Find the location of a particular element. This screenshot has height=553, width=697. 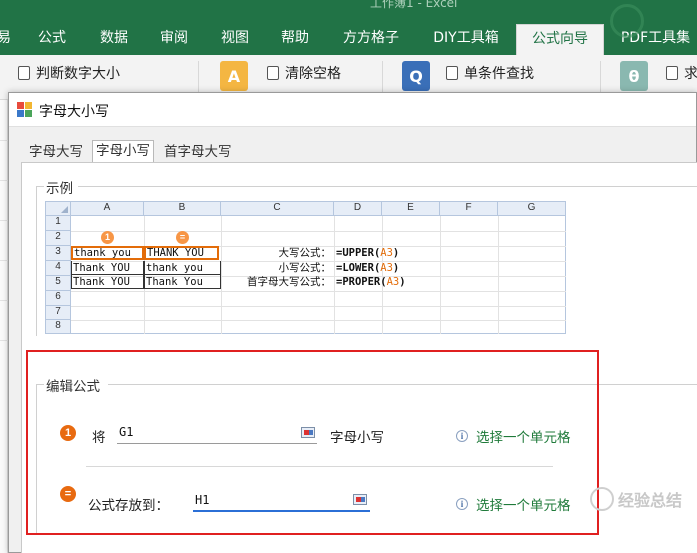

cell-a4: Thank YOU is located at coordinates (107, 268).